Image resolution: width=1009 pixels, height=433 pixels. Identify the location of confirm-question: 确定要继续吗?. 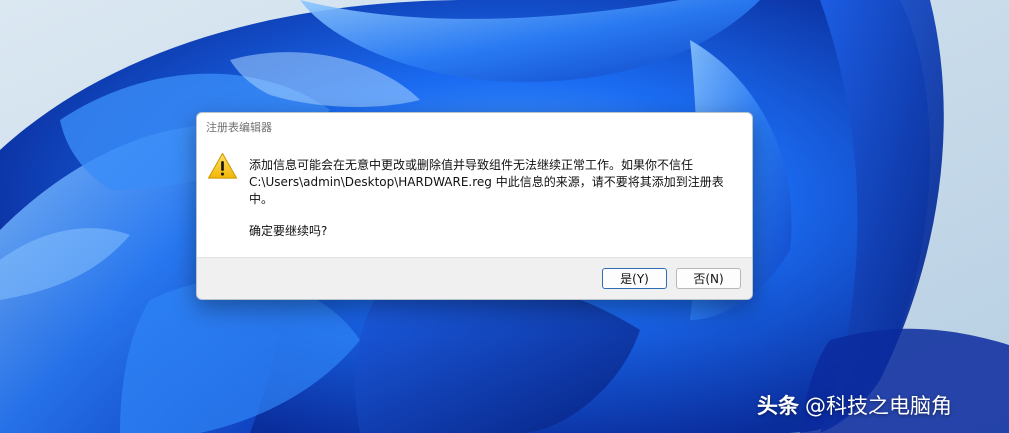
(288, 231).